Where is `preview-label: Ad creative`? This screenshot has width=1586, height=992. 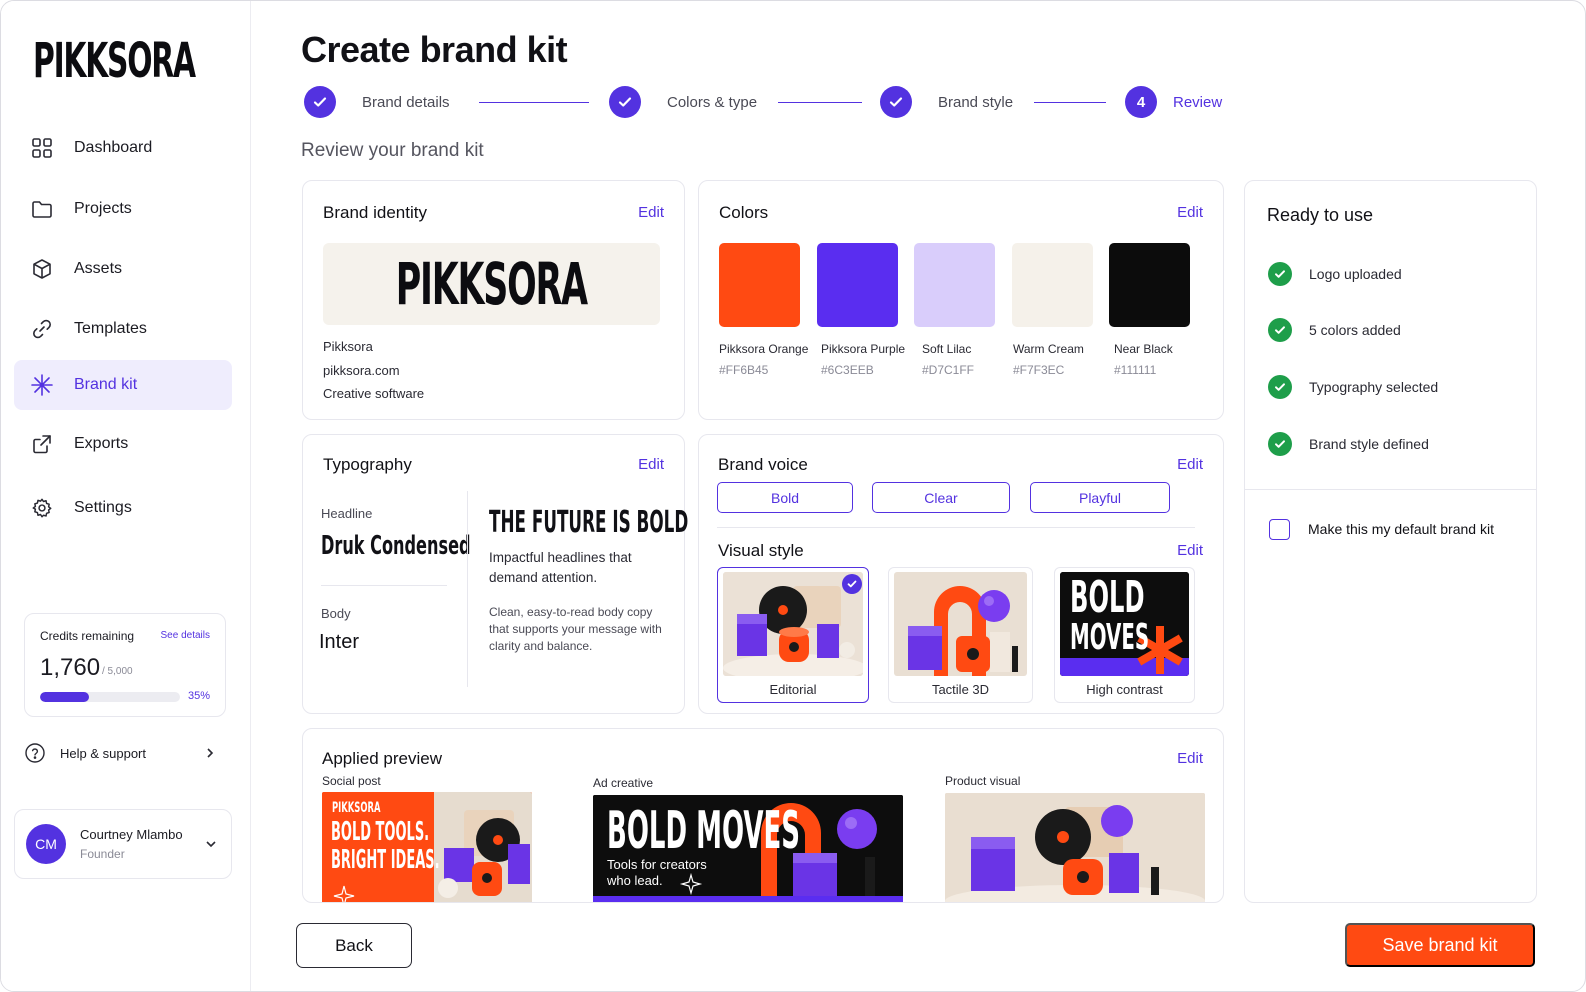 preview-label: Ad creative is located at coordinates (623, 783).